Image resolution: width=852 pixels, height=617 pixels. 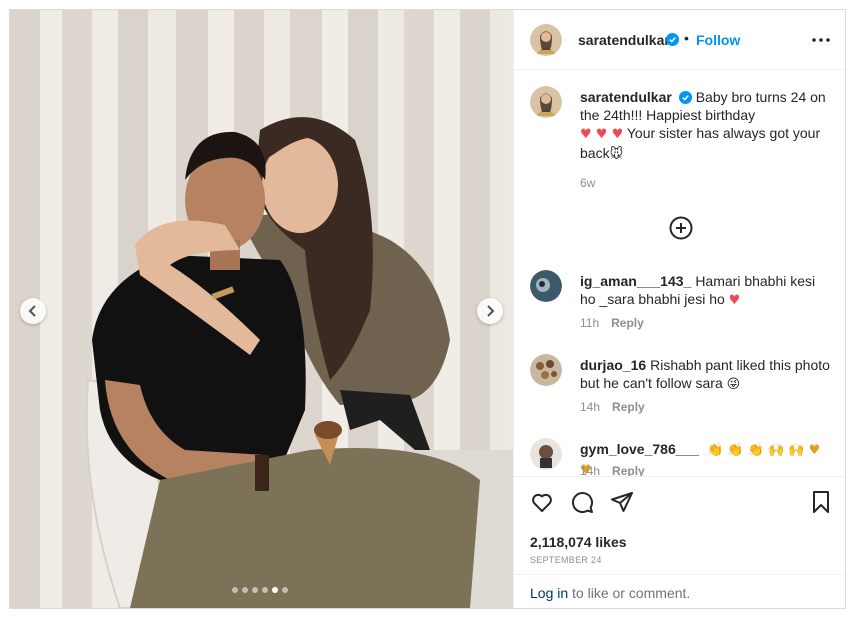 I want to click on caption-age: 6w, so click(x=587, y=183).